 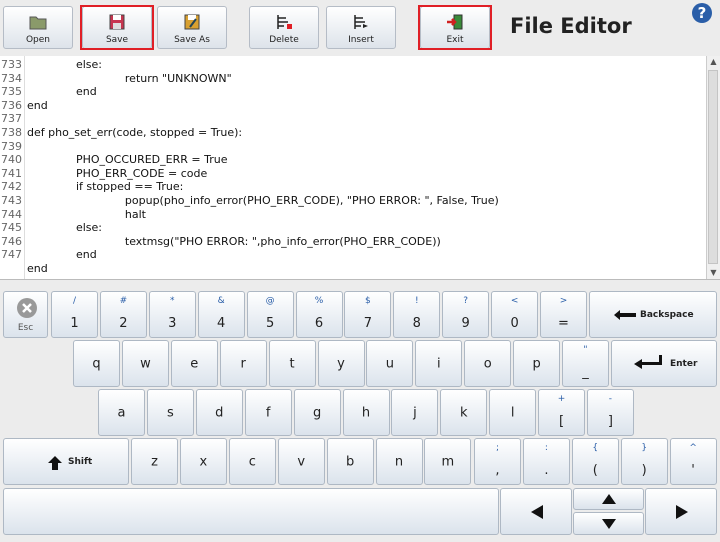 I want to click on key-bracket: -], so click(x=610, y=412).